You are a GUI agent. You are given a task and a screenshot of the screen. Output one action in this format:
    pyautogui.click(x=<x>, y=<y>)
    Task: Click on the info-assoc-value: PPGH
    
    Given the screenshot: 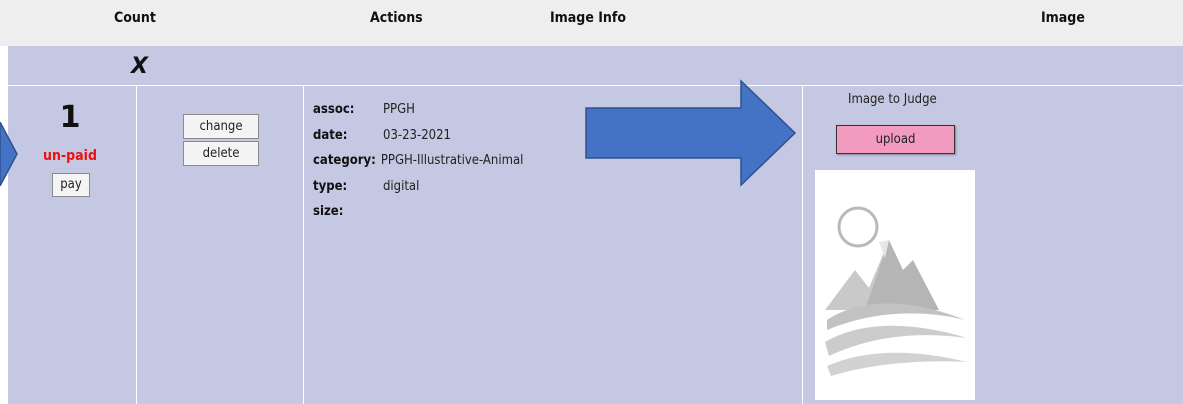 What is the action you would take?
    pyautogui.click(x=399, y=109)
    